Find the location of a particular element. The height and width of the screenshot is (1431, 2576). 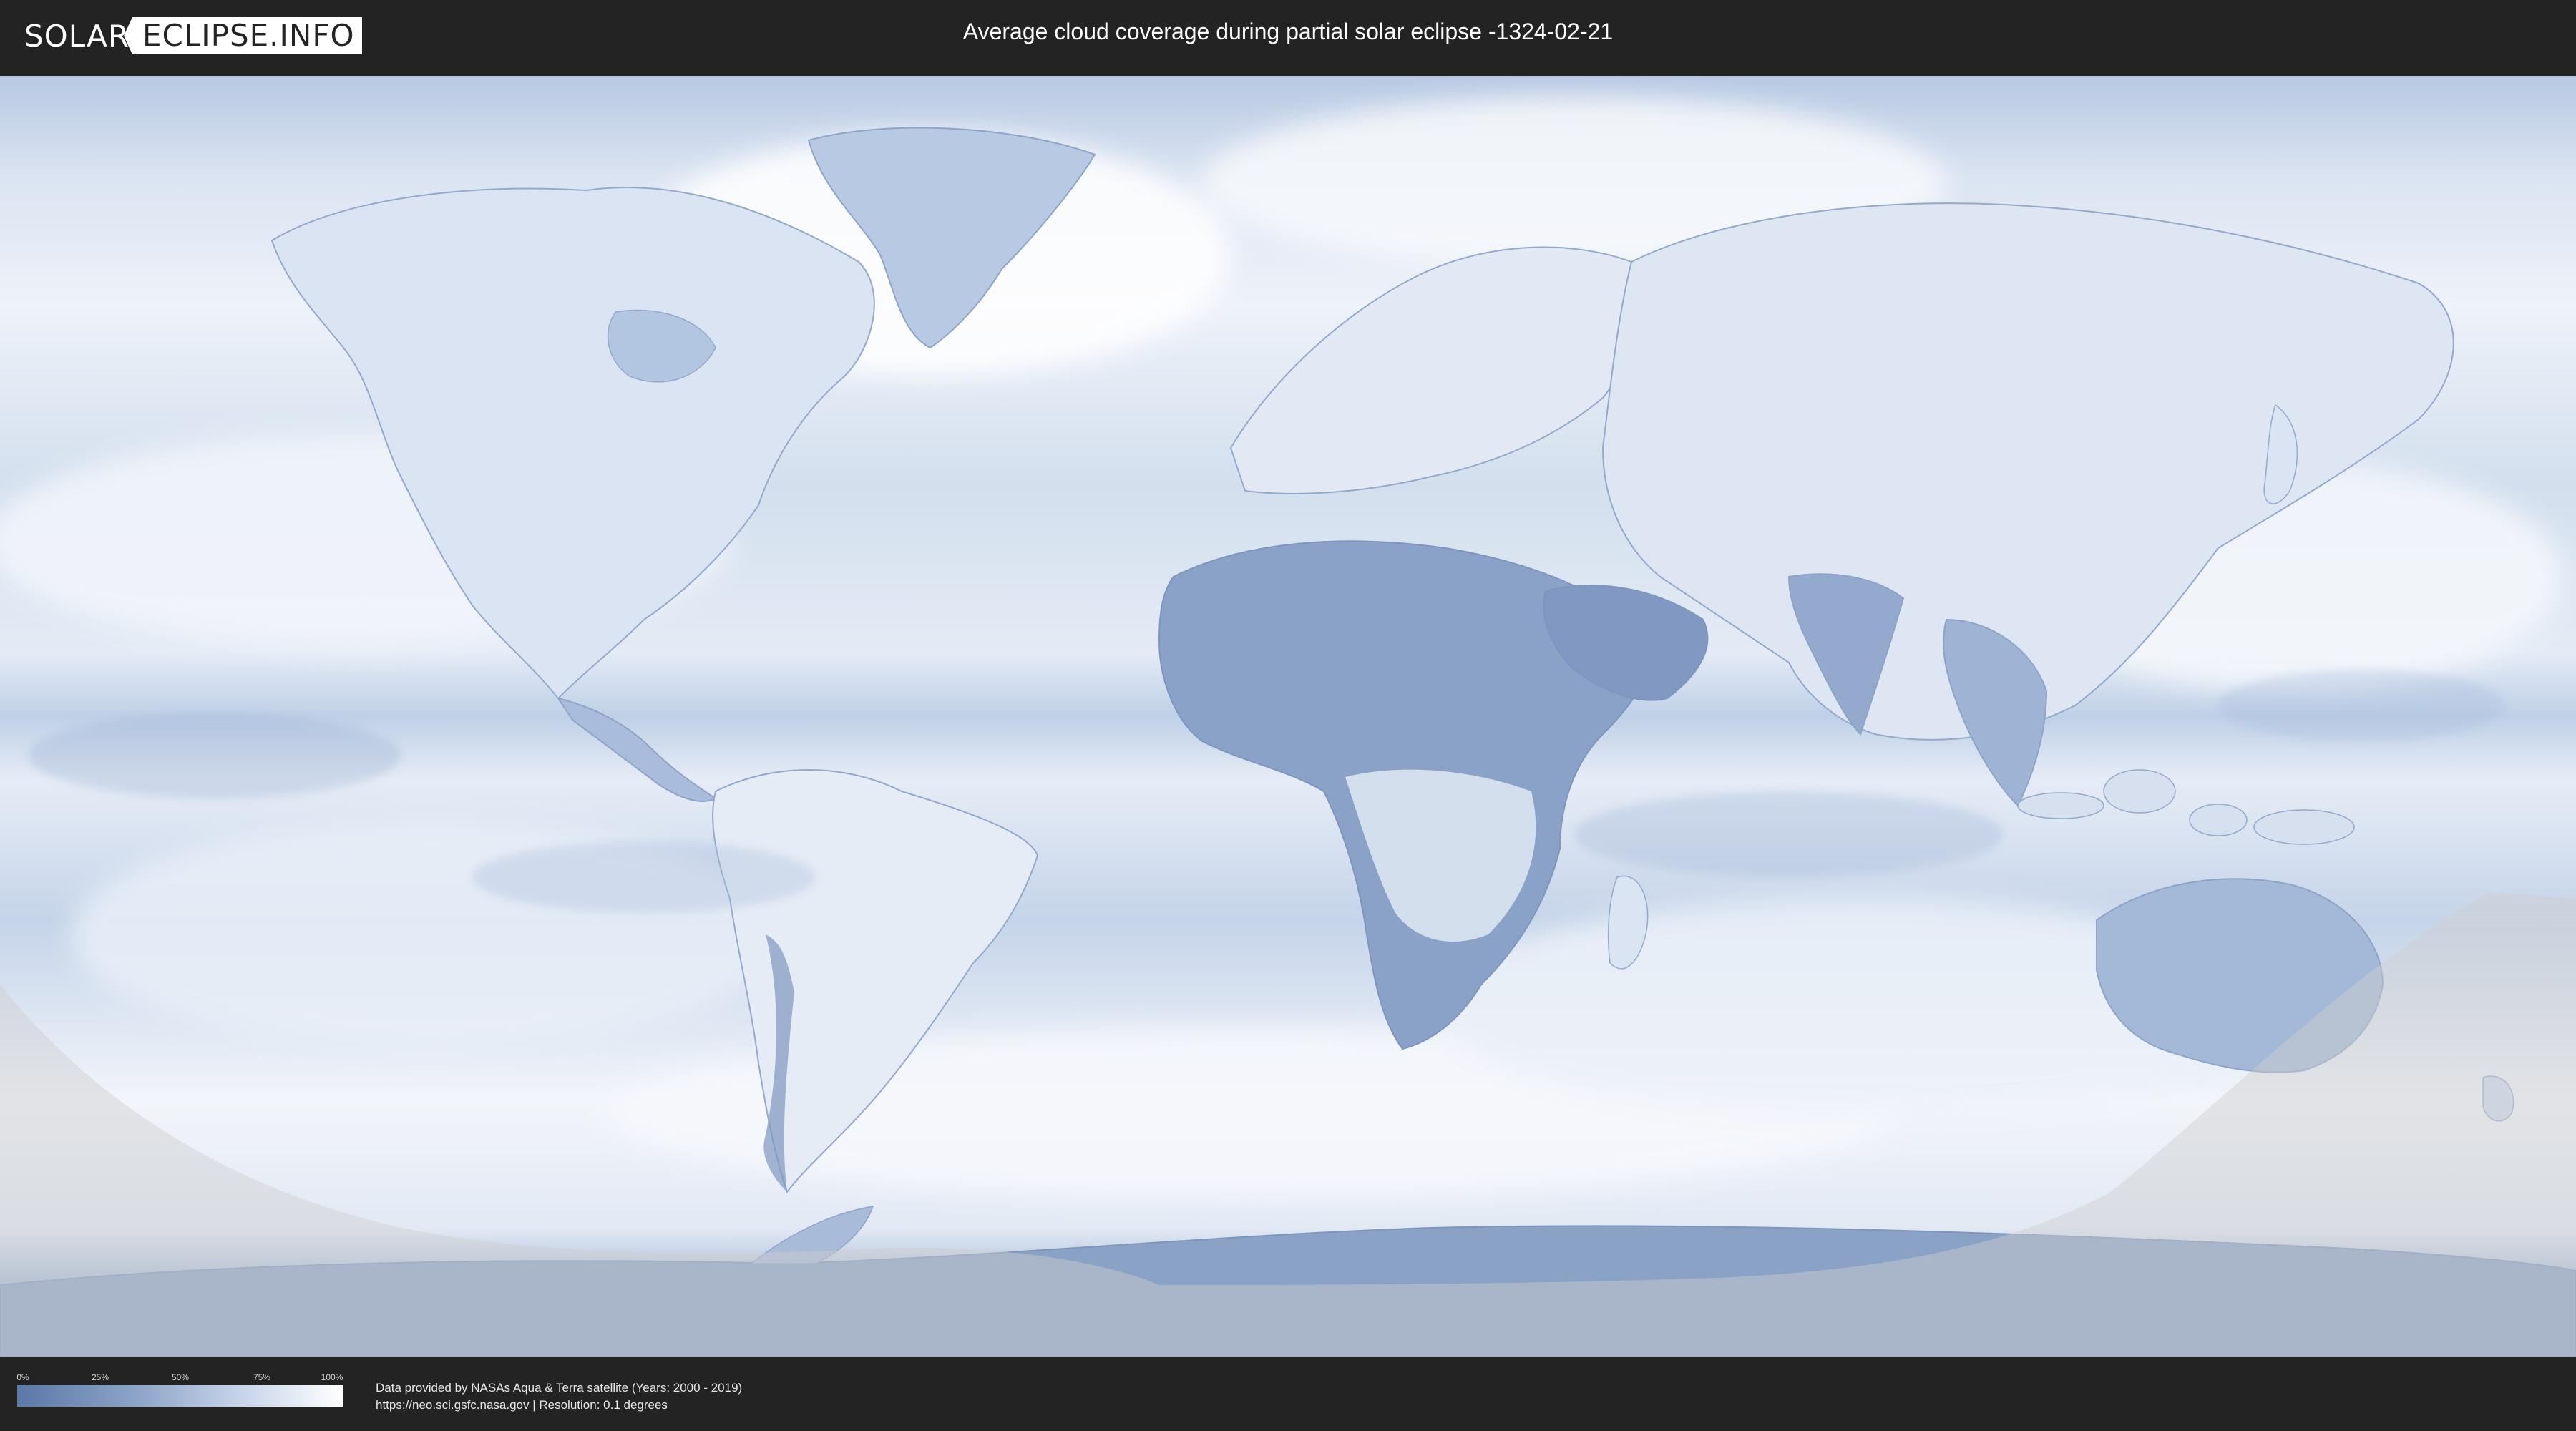

legend-ticks: 0% 25% 50% 75% 100% is located at coordinates (179, 1378).